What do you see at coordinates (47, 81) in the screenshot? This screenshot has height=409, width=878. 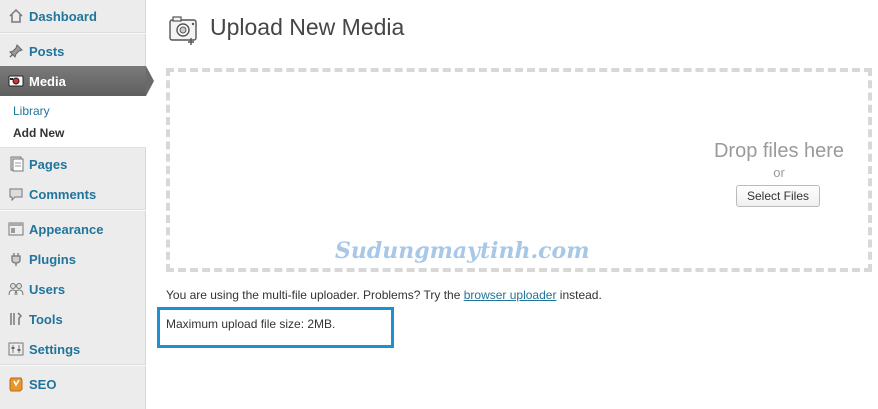 I see `menu-label-media: Media` at bounding box center [47, 81].